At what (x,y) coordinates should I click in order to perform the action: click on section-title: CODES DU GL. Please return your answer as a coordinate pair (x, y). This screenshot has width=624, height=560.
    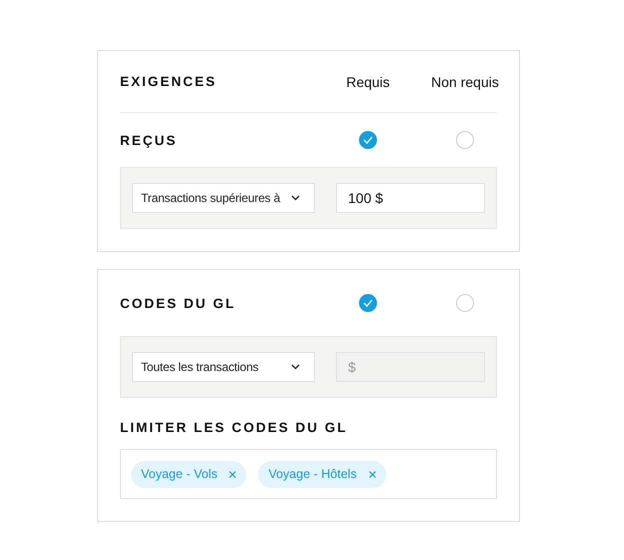
    Looking at the image, I should click on (178, 303).